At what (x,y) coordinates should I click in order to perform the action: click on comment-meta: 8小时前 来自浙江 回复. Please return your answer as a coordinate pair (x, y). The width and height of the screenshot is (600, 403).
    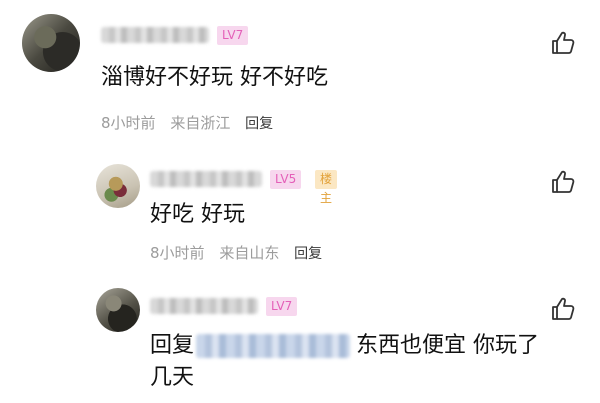
    Looking at the image, I should click on (187, 122).